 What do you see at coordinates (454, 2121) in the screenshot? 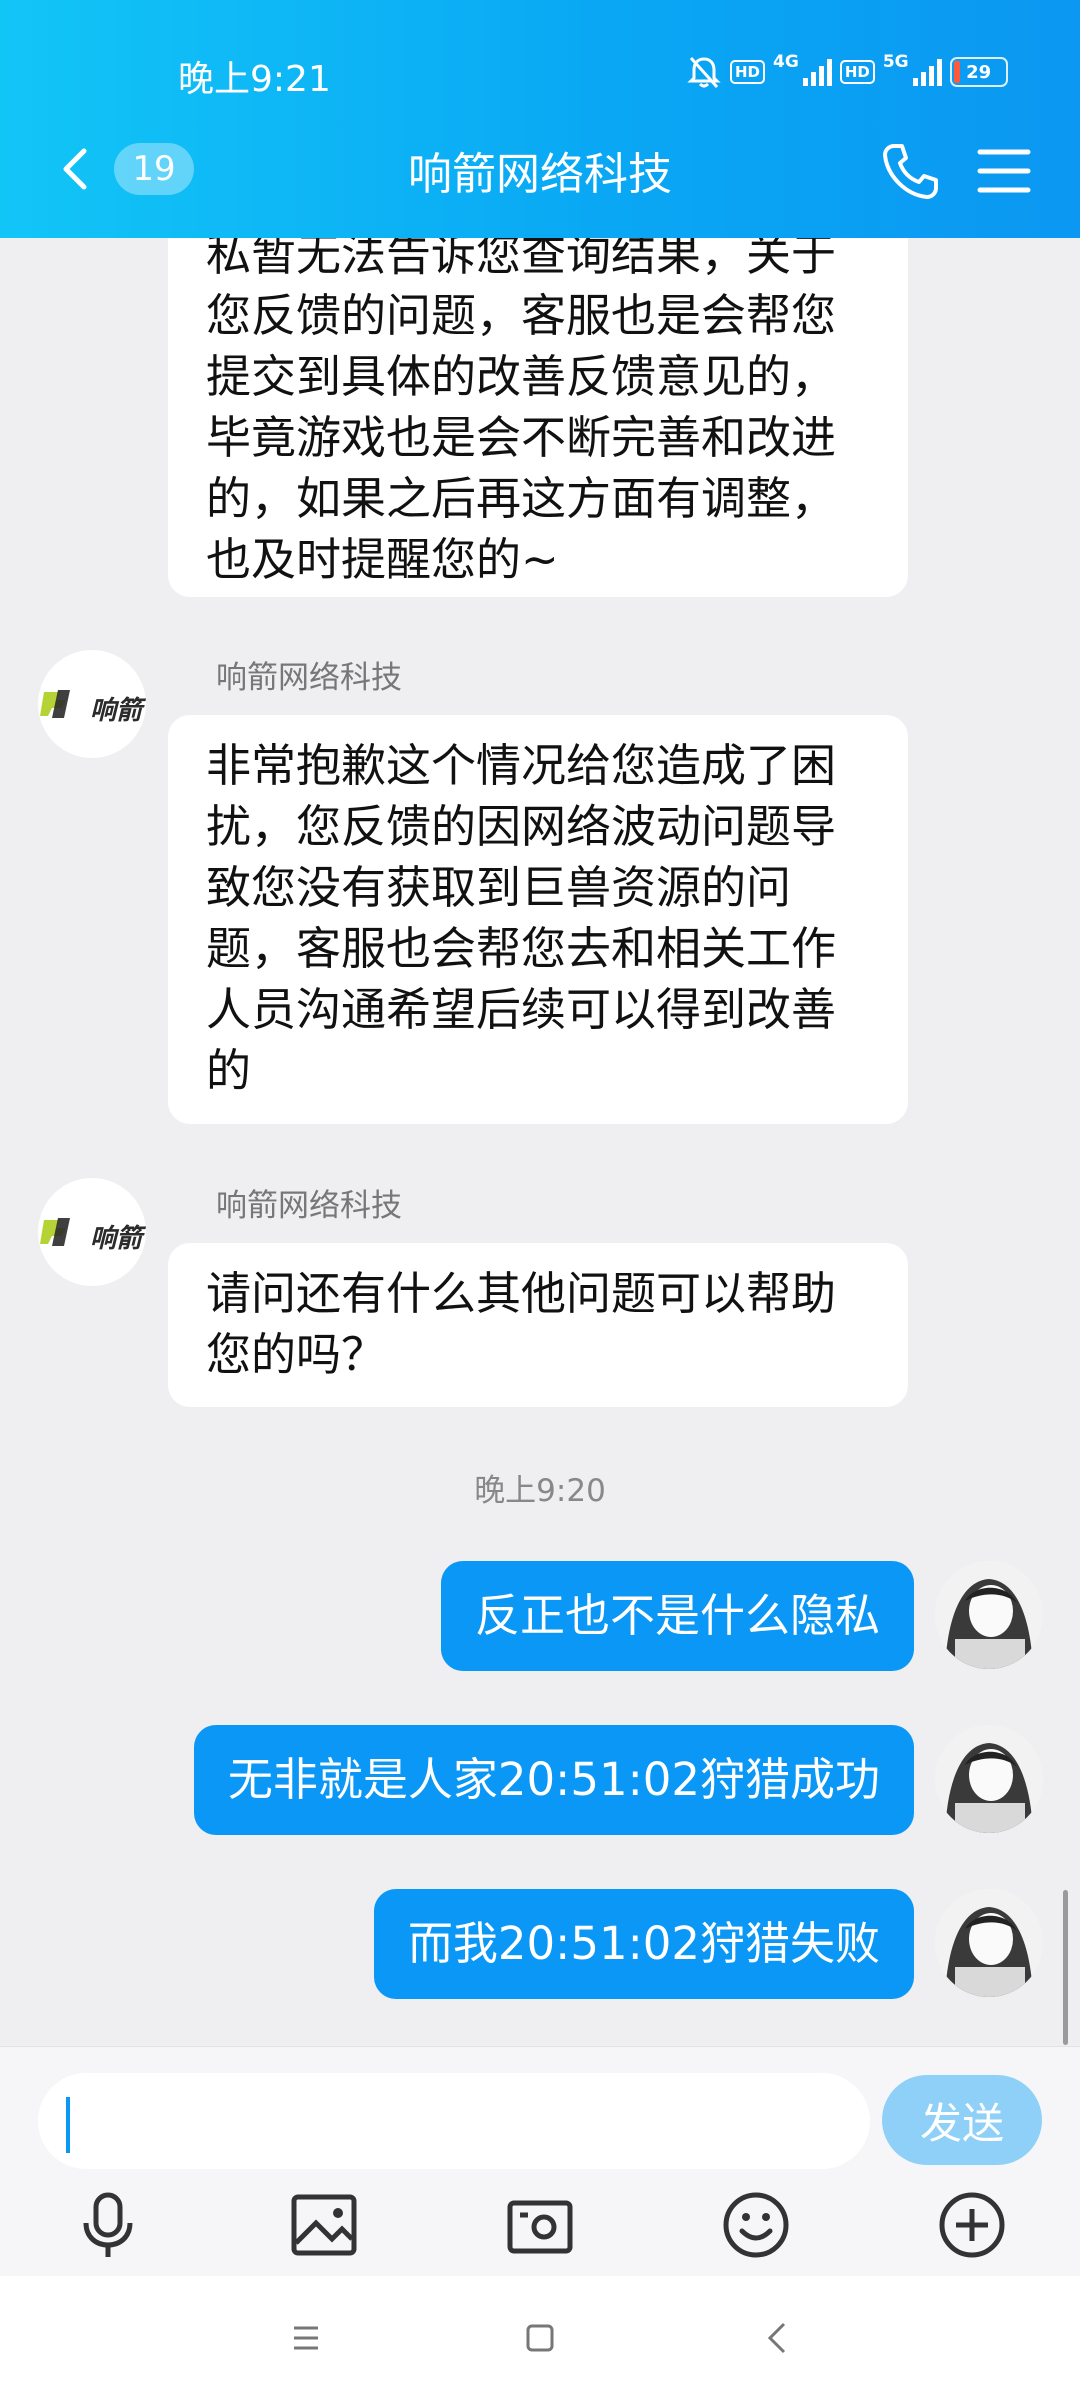
I see `message-input` at bounding box center [454, 2121].